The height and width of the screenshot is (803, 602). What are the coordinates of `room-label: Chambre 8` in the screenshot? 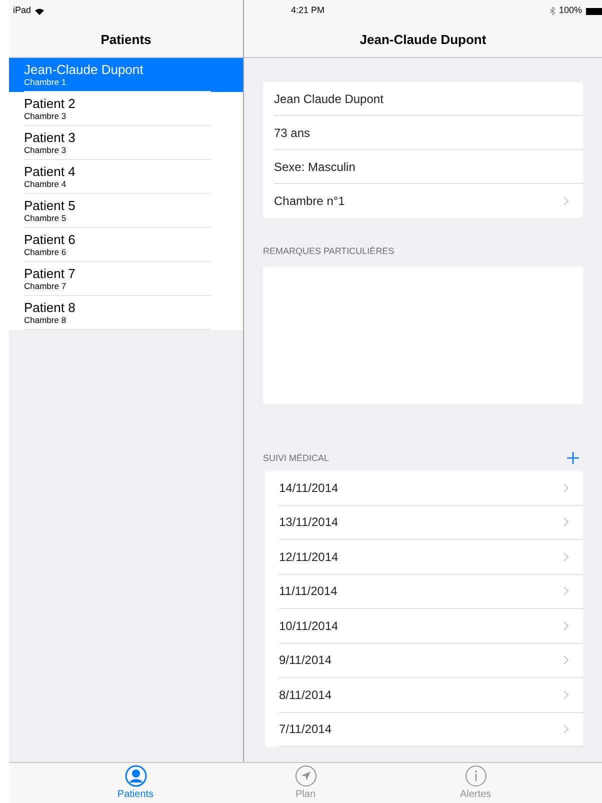 It's located at (46, 320).